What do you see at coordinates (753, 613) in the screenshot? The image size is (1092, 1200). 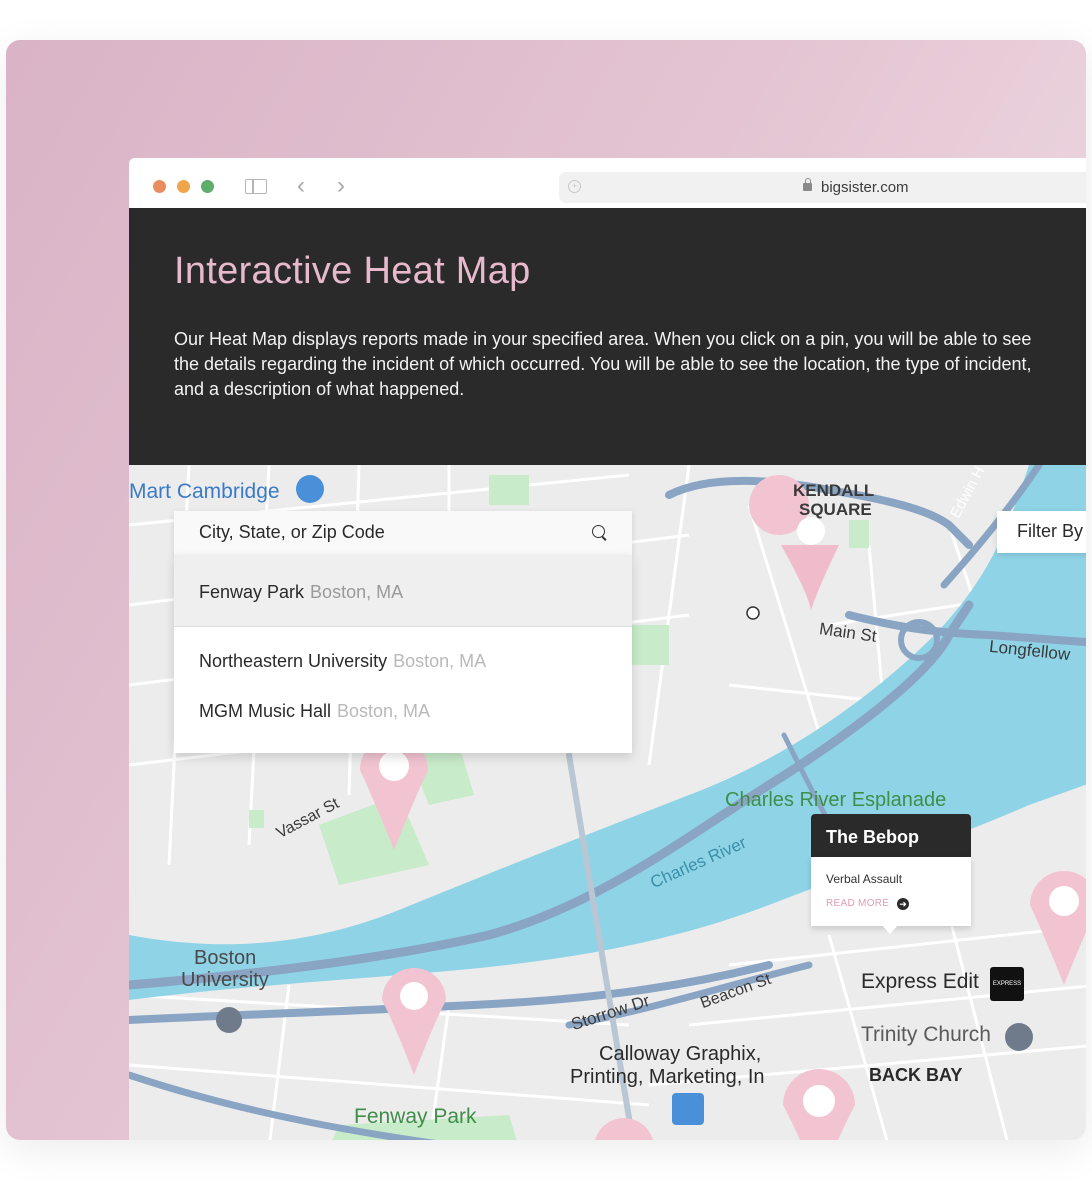 I see `transit-station-icon` at bounding box center [753, 613].